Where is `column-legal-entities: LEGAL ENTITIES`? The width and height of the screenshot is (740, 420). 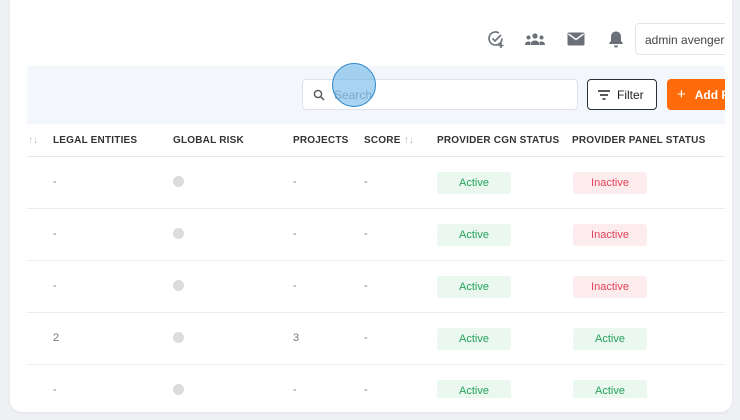 column-legal-entities: LEGAL ENTITIES is located at coordinates (95, 140).